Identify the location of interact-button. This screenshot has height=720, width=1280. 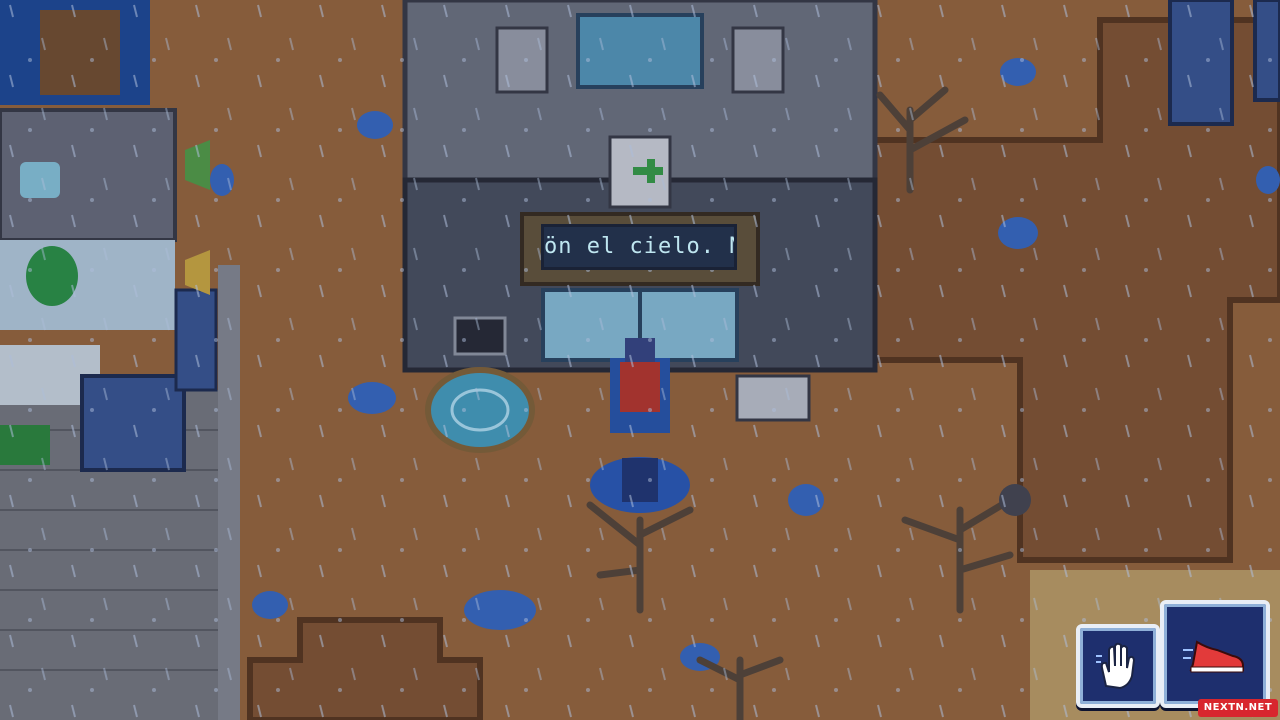
(1118, 666).